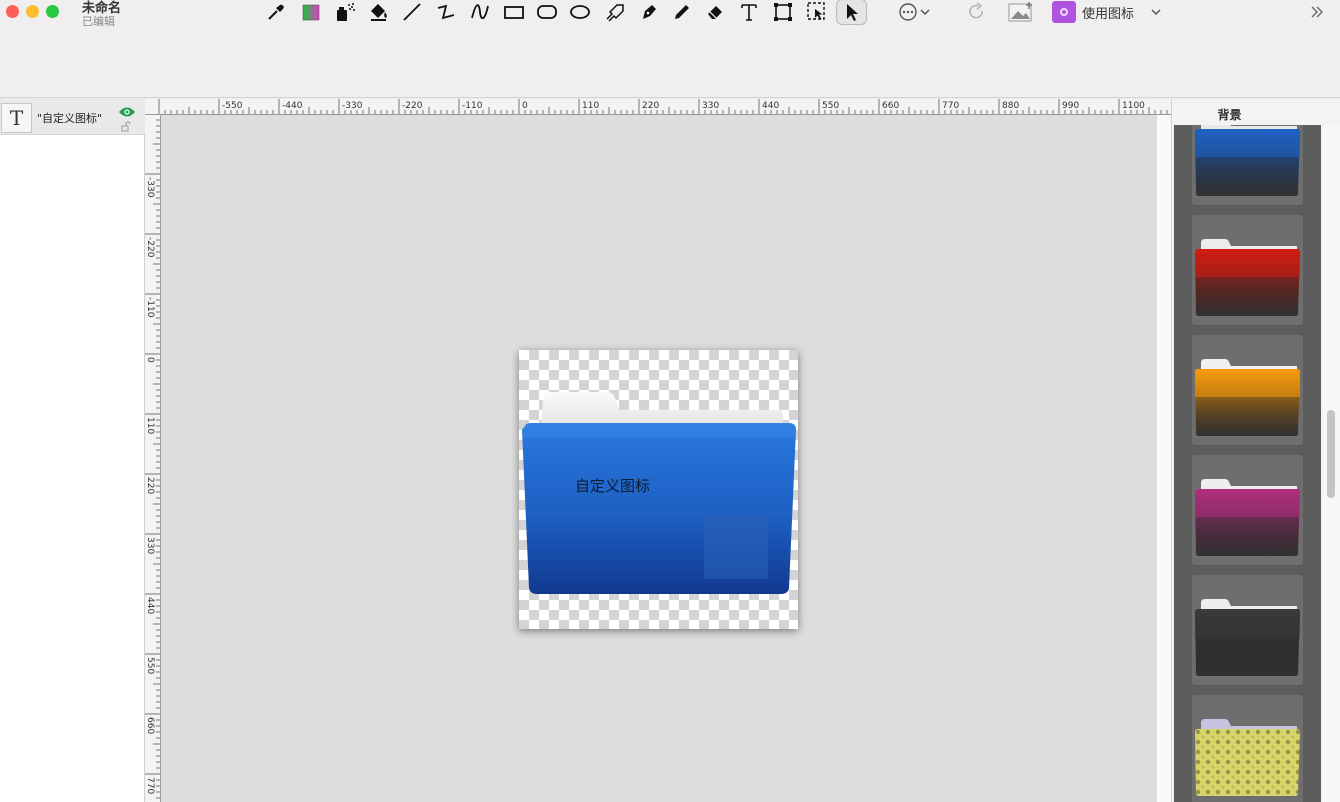  I want to click on background-swatch-damask-yellow, so click(1247, 748).